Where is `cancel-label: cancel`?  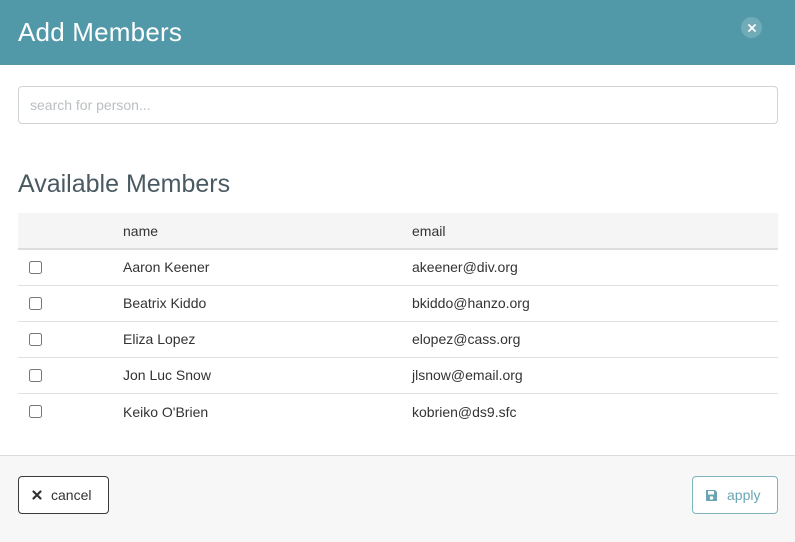 cancel-label: cancel is located at coordinates (71, 495).